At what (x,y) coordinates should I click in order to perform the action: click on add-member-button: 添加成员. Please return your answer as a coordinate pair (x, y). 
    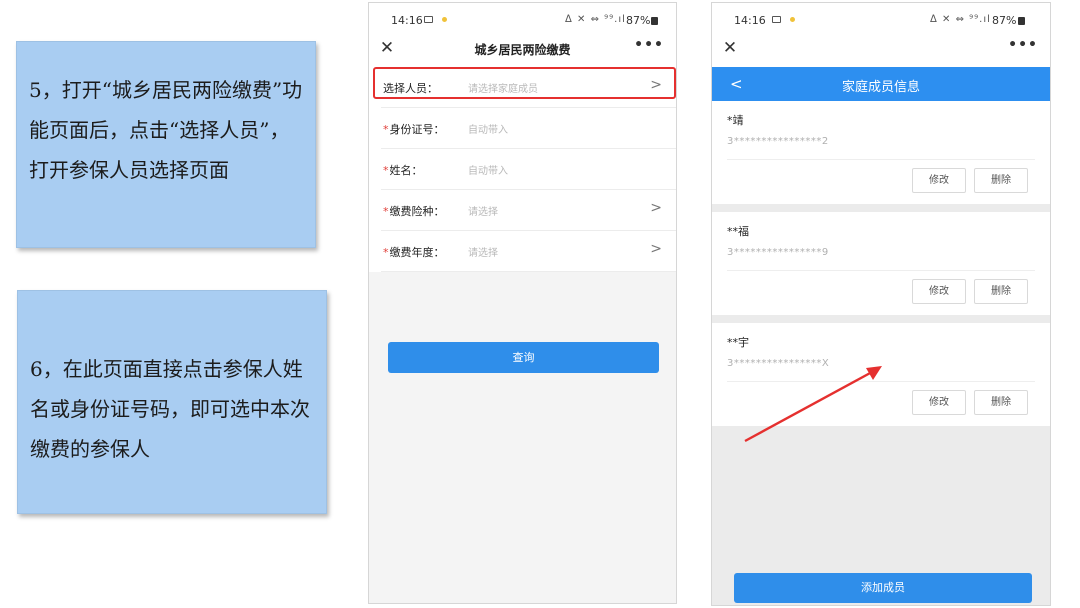
    Looking at the image, I should click on (883, 588).